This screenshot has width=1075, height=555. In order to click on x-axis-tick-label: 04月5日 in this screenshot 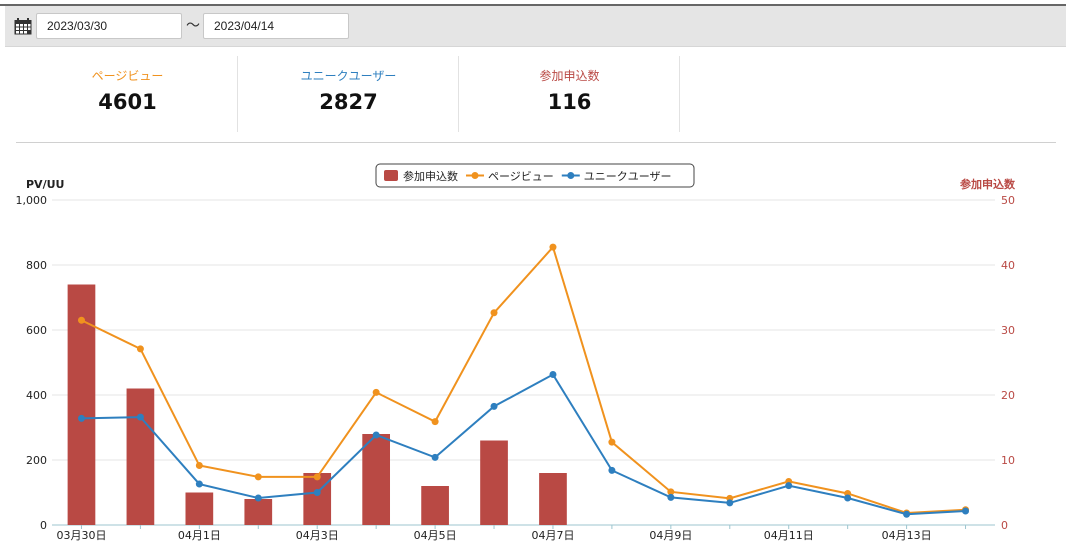, I will do `click(435, 535)`.